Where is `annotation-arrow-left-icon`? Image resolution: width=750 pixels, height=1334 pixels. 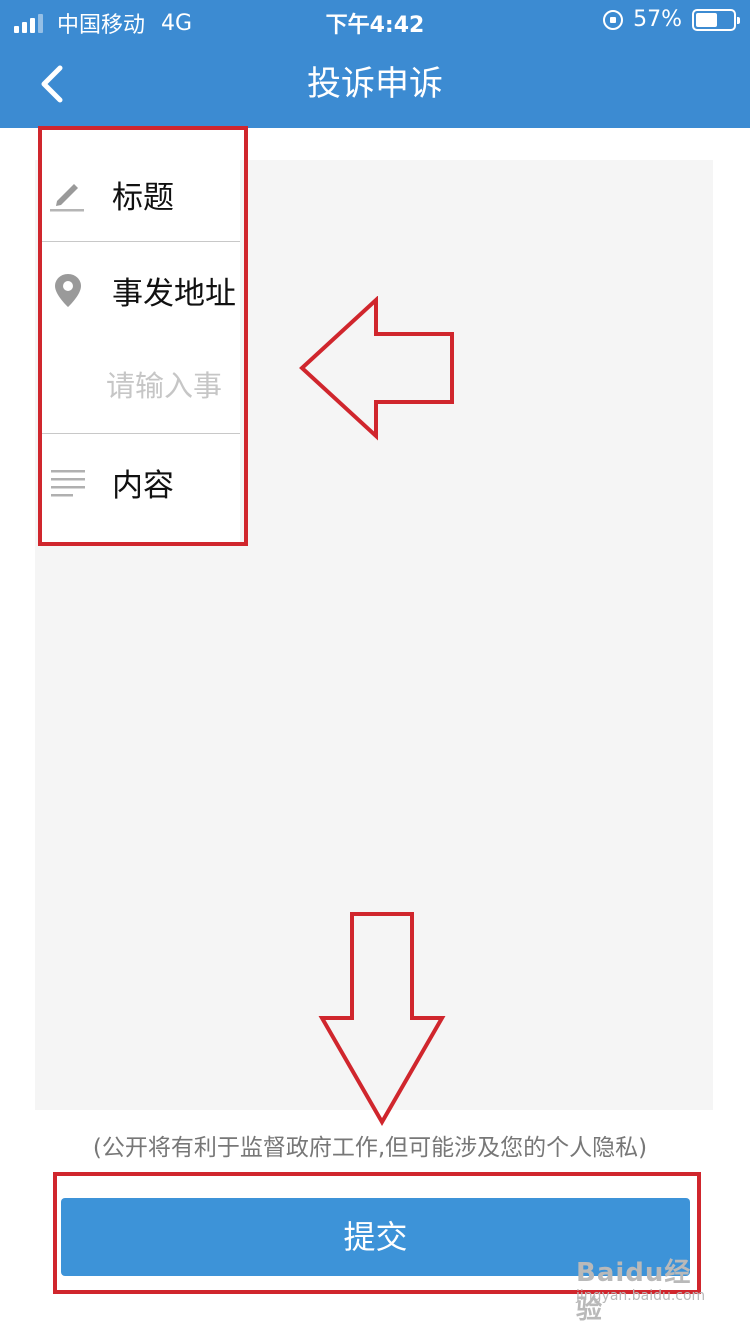
annotation-arrow-left-icon is located at coordinates (376, 368).